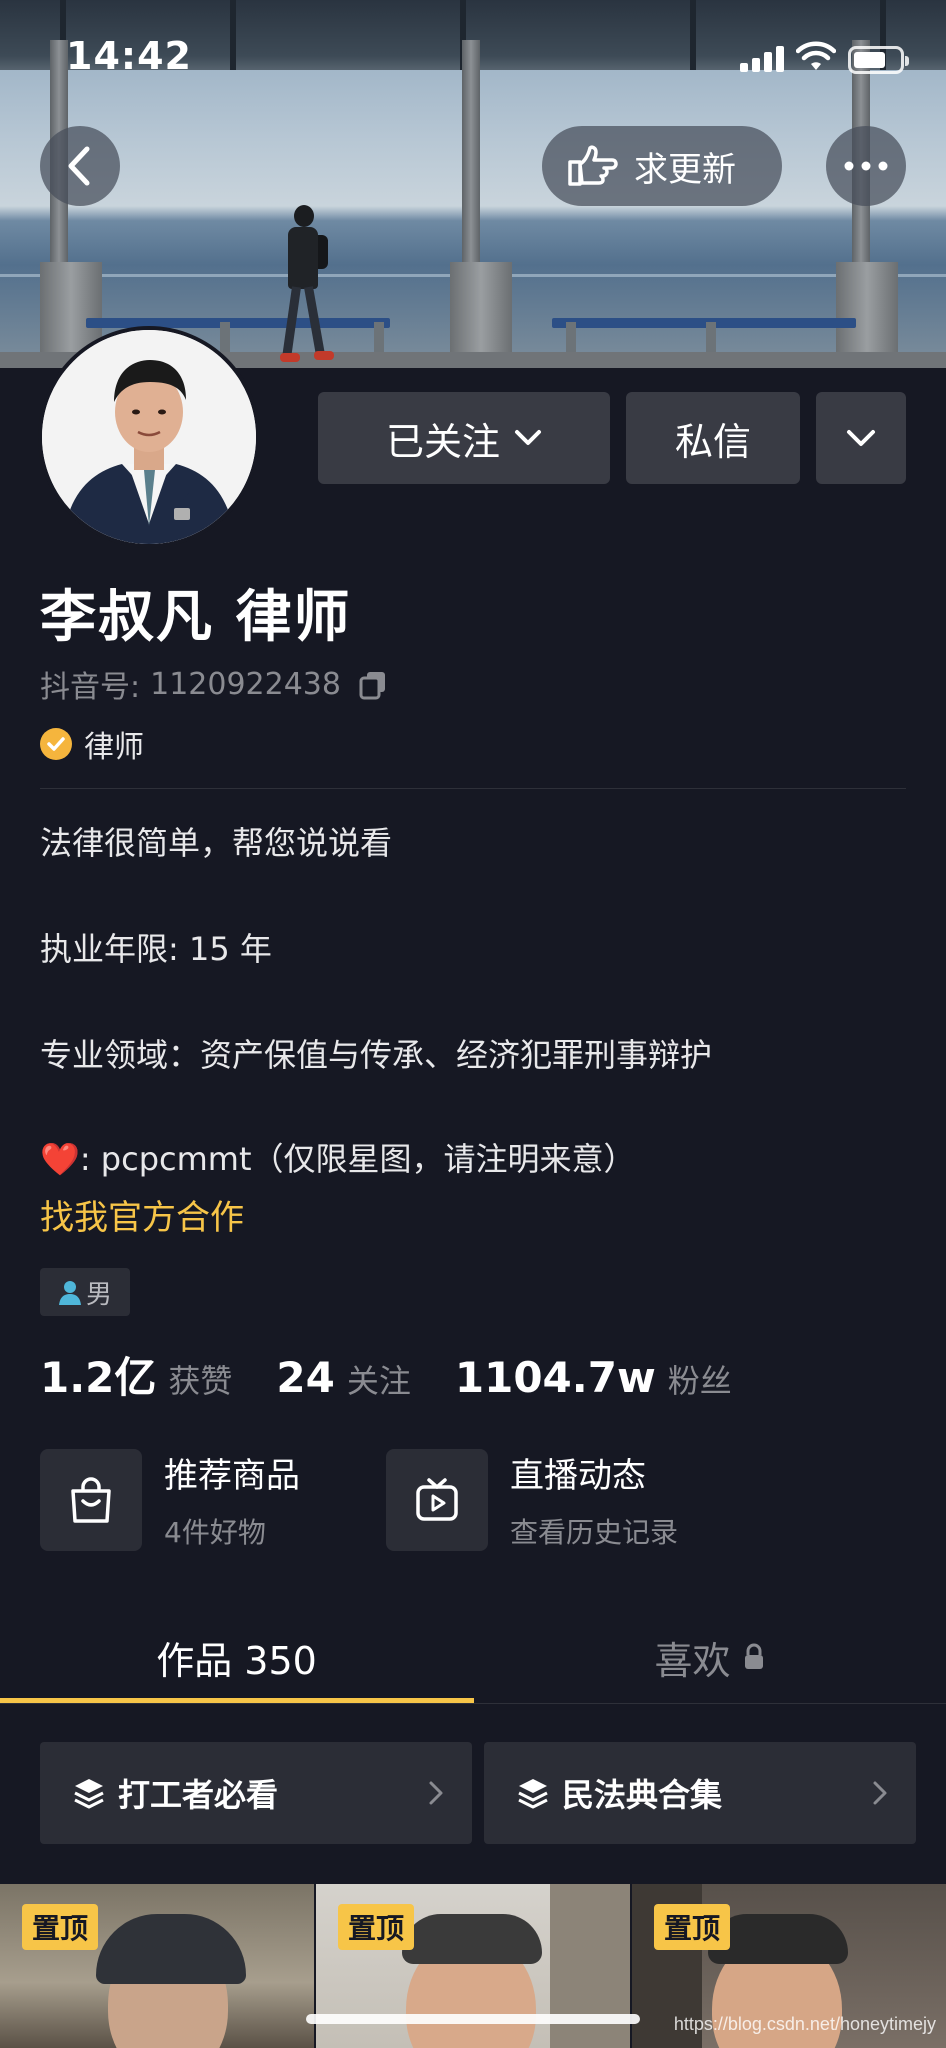 This screenshot has height=2048, width=946. I want to click on collection-card: 民法典合集, so click(700, 1793).